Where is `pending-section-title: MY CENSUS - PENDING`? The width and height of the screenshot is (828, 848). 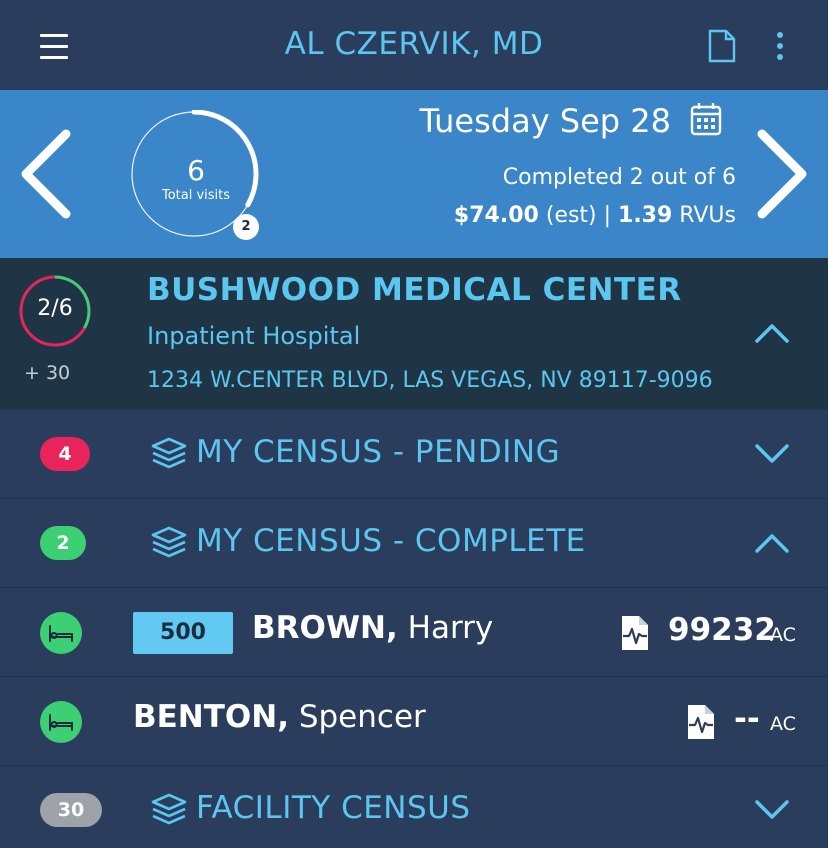
pending-section-title: MY CENSUS - PENDING is located at coordinates (378, 452).